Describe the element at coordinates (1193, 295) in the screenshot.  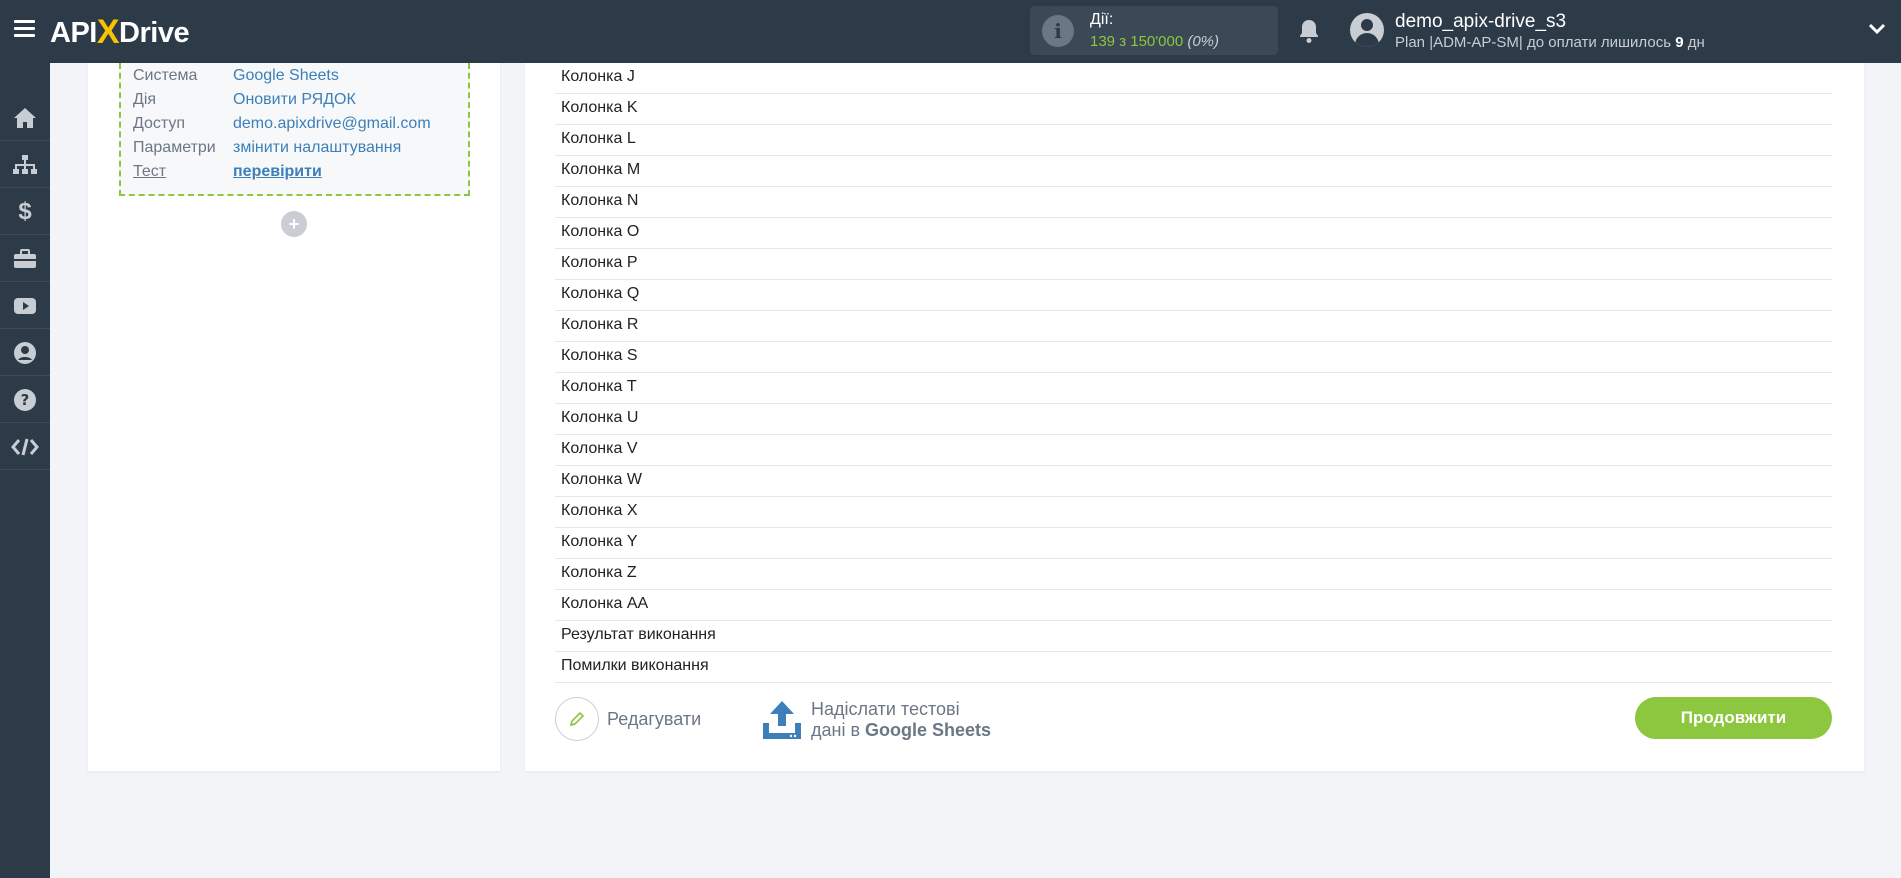
I see `field-row: Колонка Q` at that location.